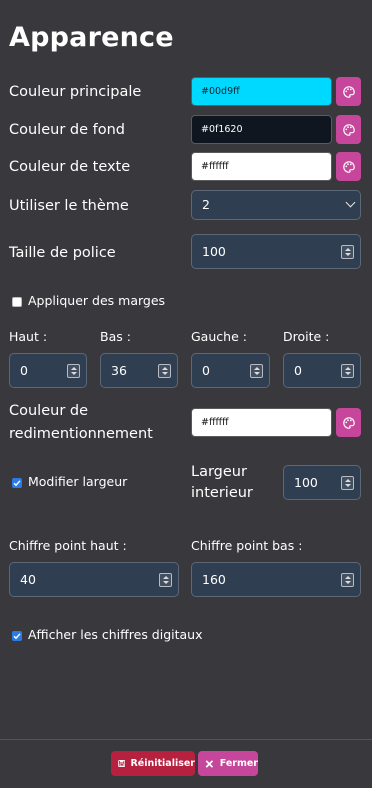 The width and height of the screenshot is (372, 788). I want to click on background-color-label: Couleur de fond, so click(67, 130).